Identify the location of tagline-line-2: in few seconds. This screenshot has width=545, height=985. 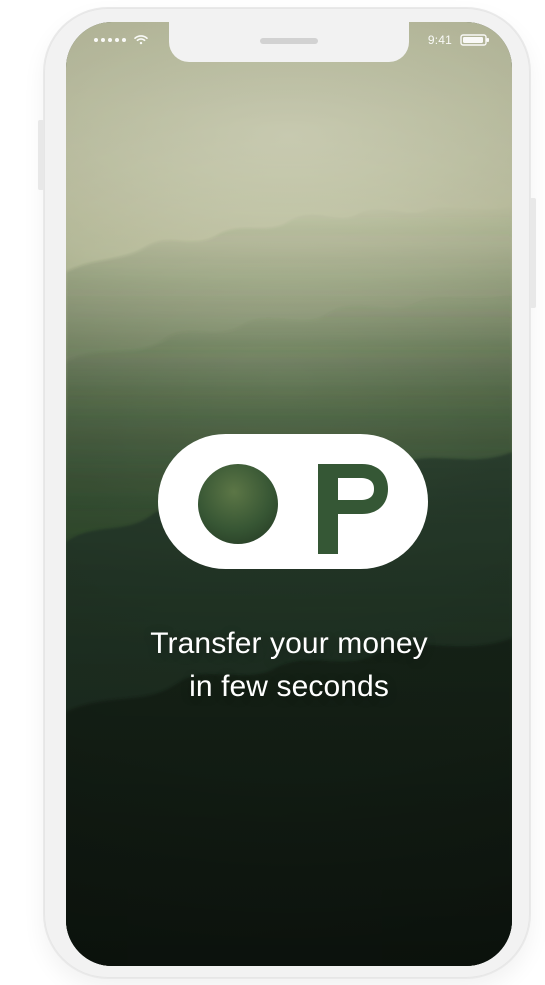
(289, 686).